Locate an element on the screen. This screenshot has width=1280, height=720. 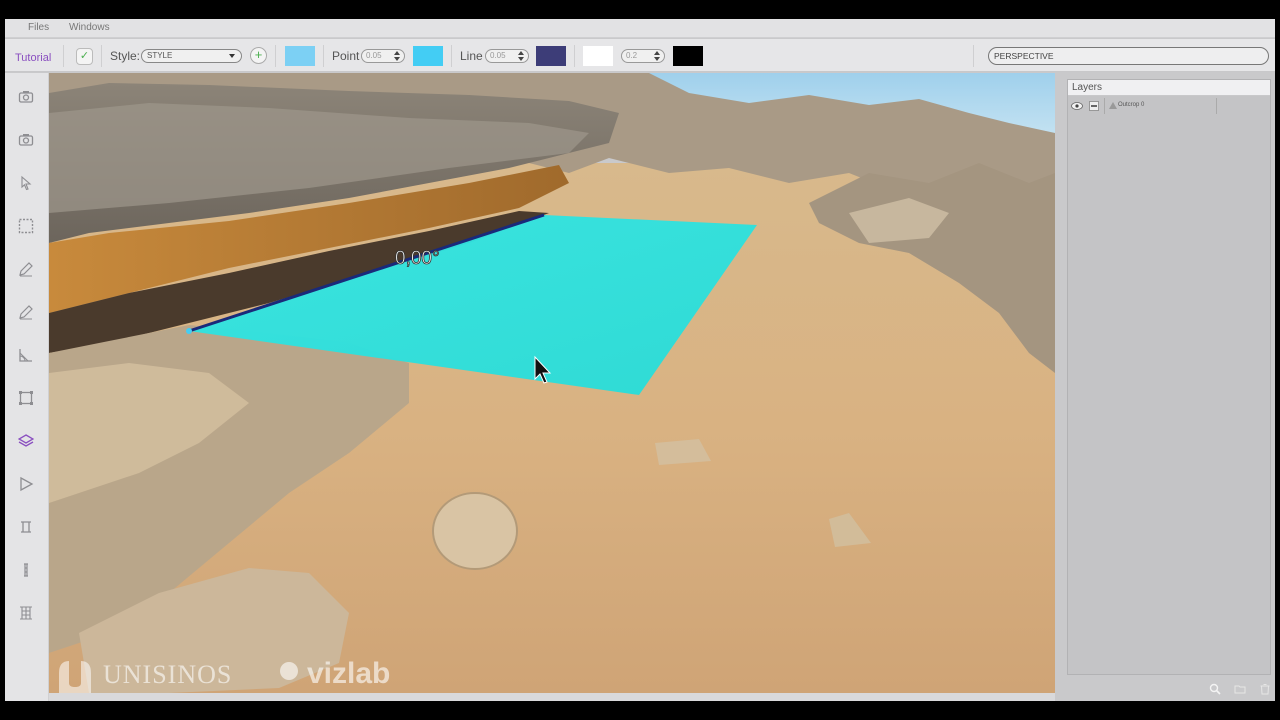
style-label: Style: is located at coordinates (125, 56).